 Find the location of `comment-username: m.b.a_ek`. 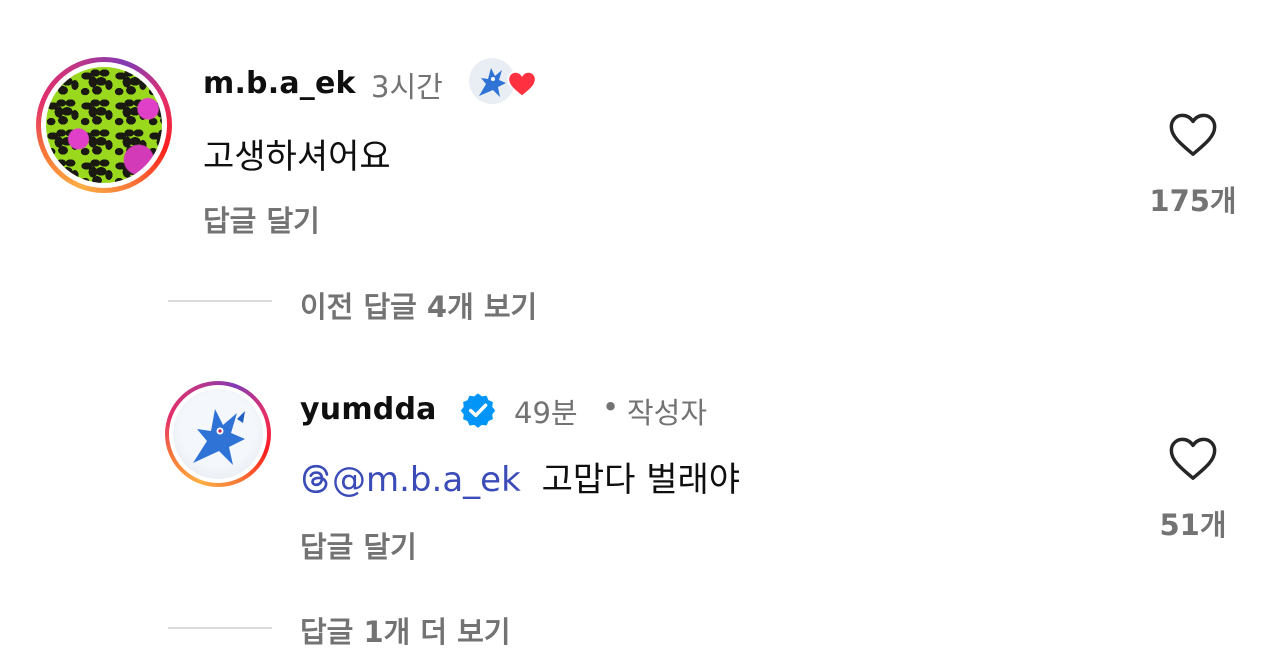

comment-username: m.b.a_ek is located at coordinates (279, 83).